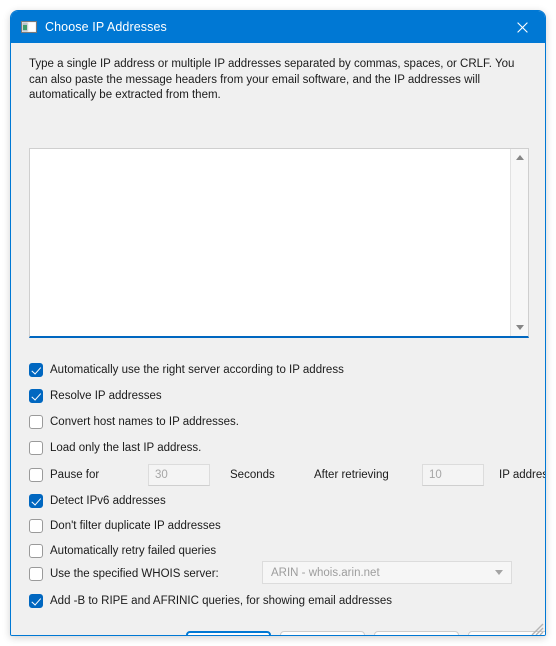  Describe the element at coordinates (325, 572) in the screenshot. I see `whois-server-selected-value: ARIN - whois.arin.net` at that location.